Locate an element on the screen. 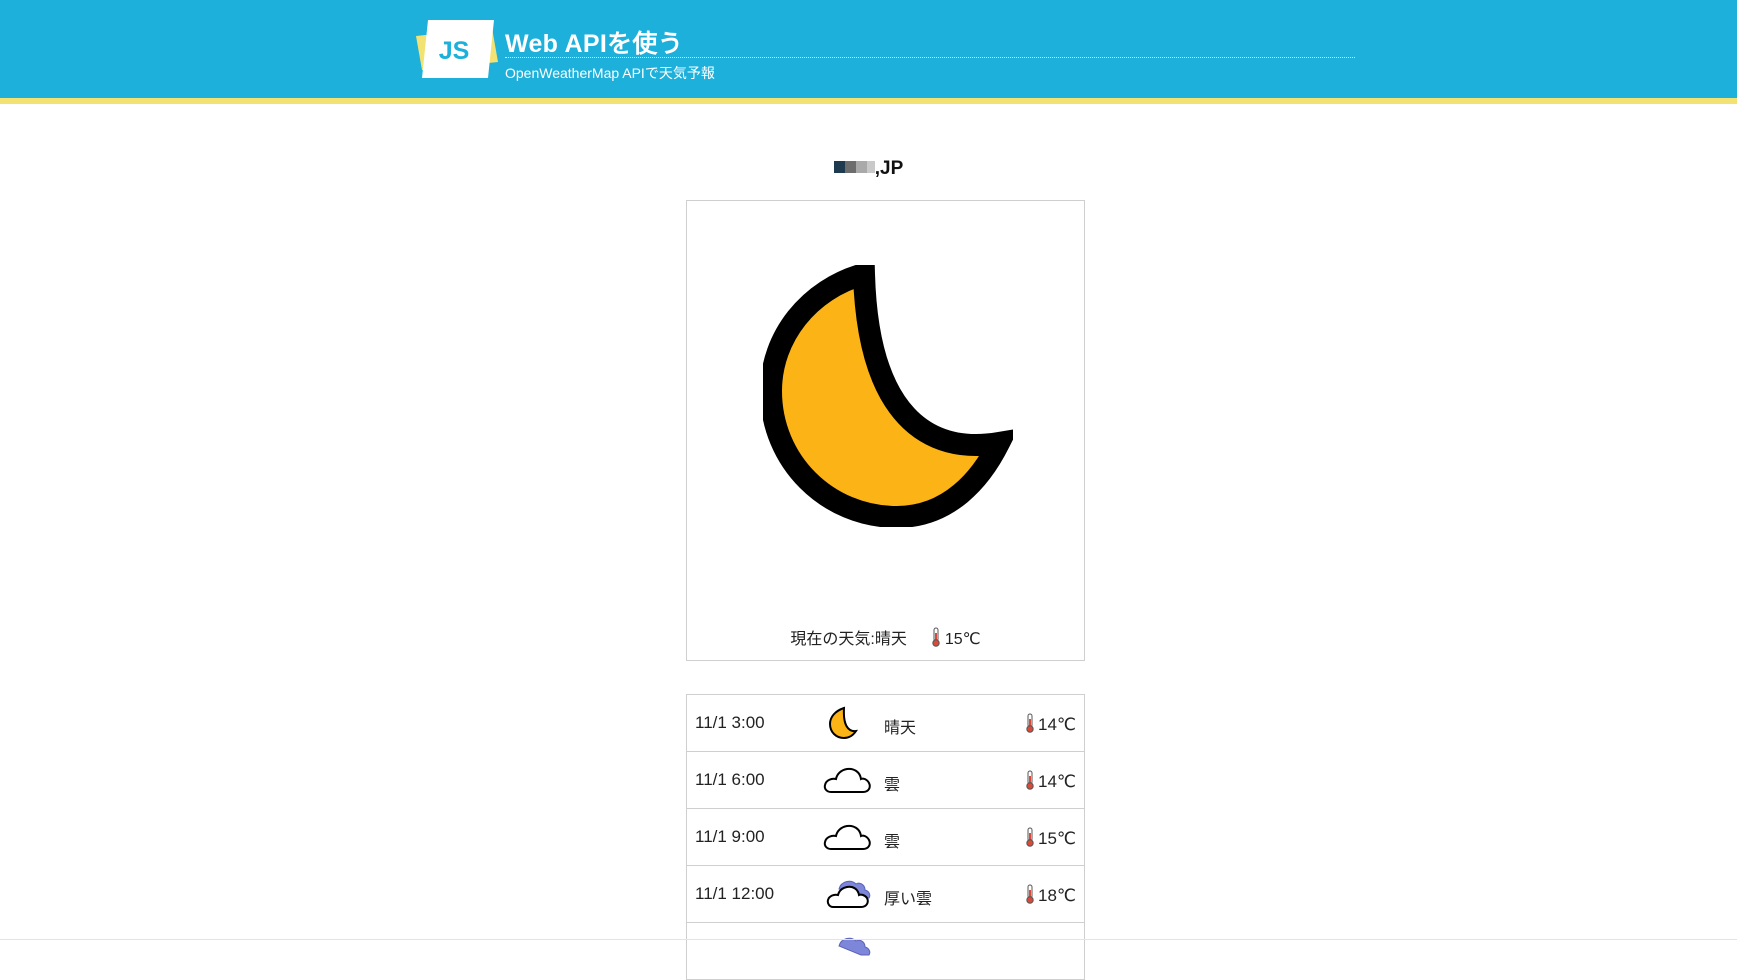 The height and width of the screenshot is (980, 1737). redacted-city-name is located at coordinates (854, 168).